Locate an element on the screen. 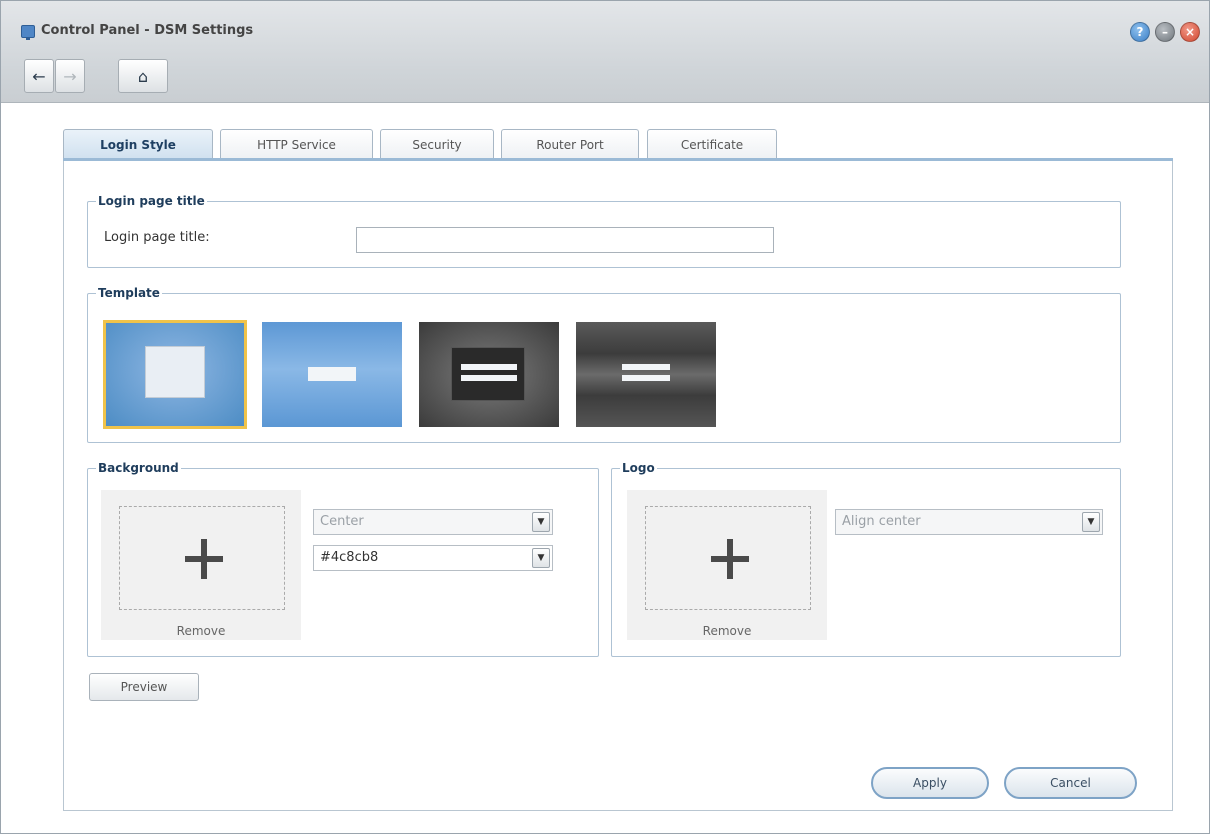 The image size is (1210, 834). background-color-value: #4c8cb8 is located at coordinates (349, 557).